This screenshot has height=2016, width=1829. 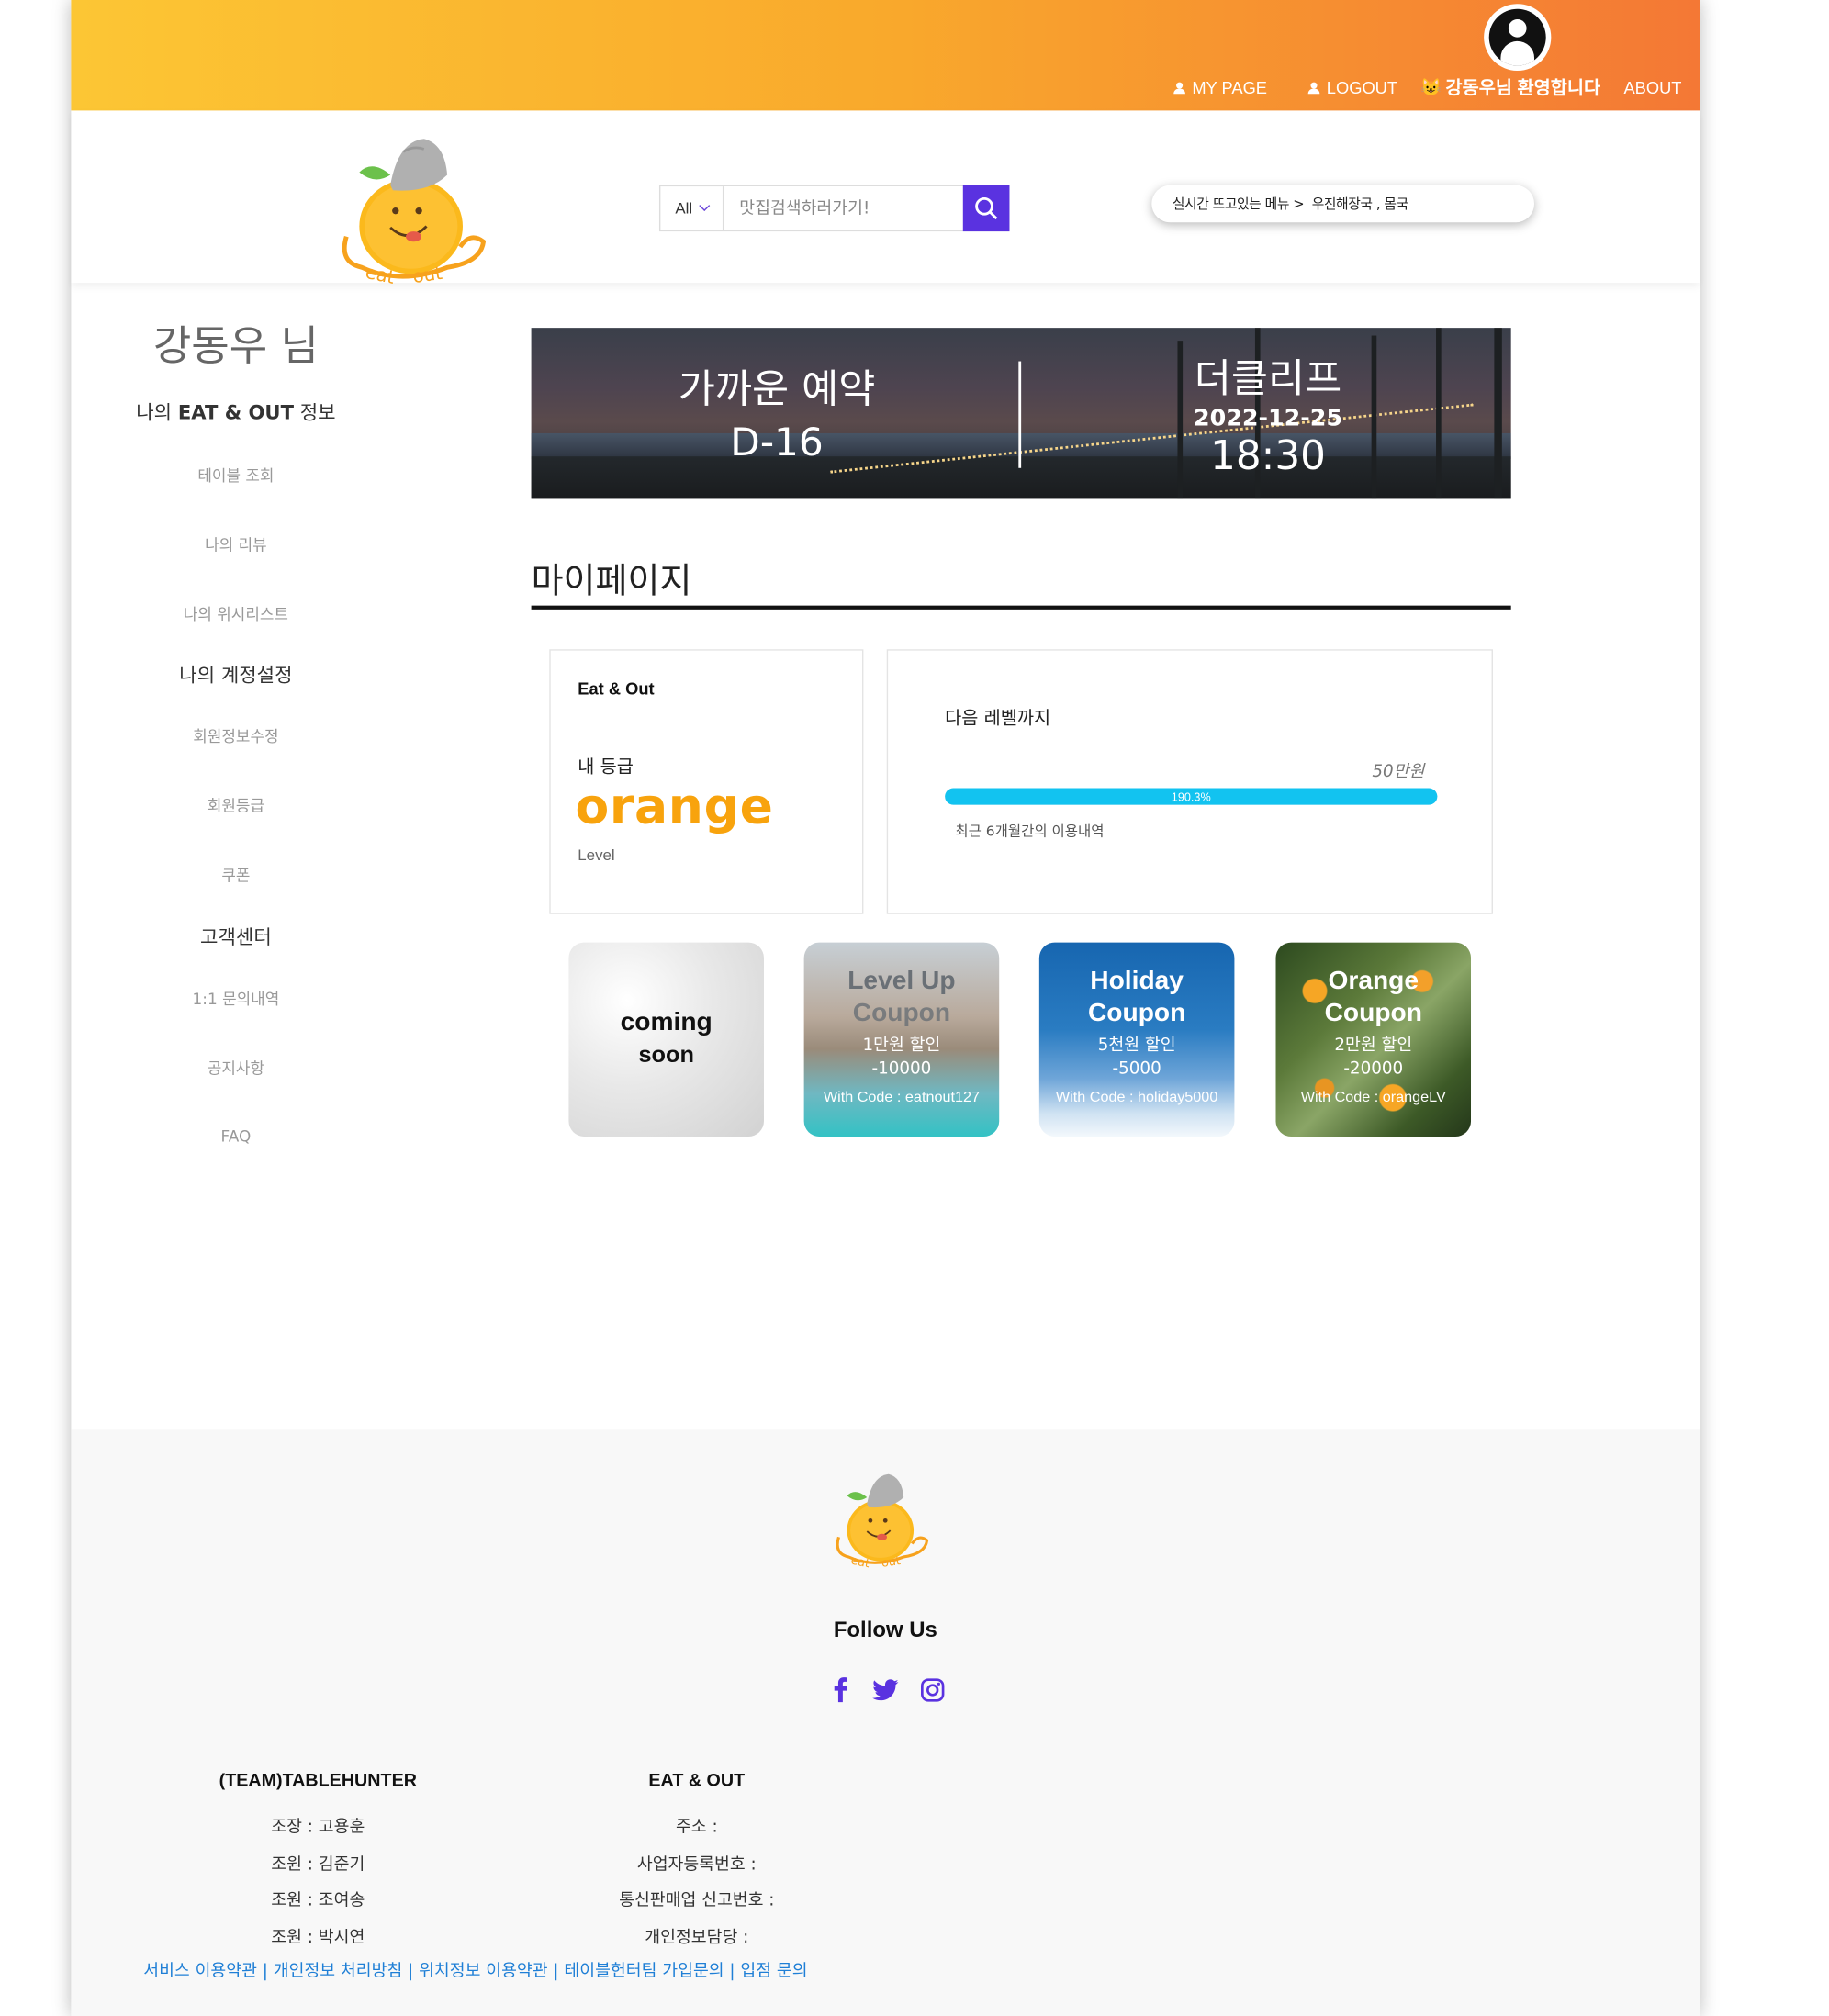 What do you see at coordinates (1362, 87) in the screenshot?
I see `nav-logout-label: LOGOUT` at bounding box center [1362, 87].